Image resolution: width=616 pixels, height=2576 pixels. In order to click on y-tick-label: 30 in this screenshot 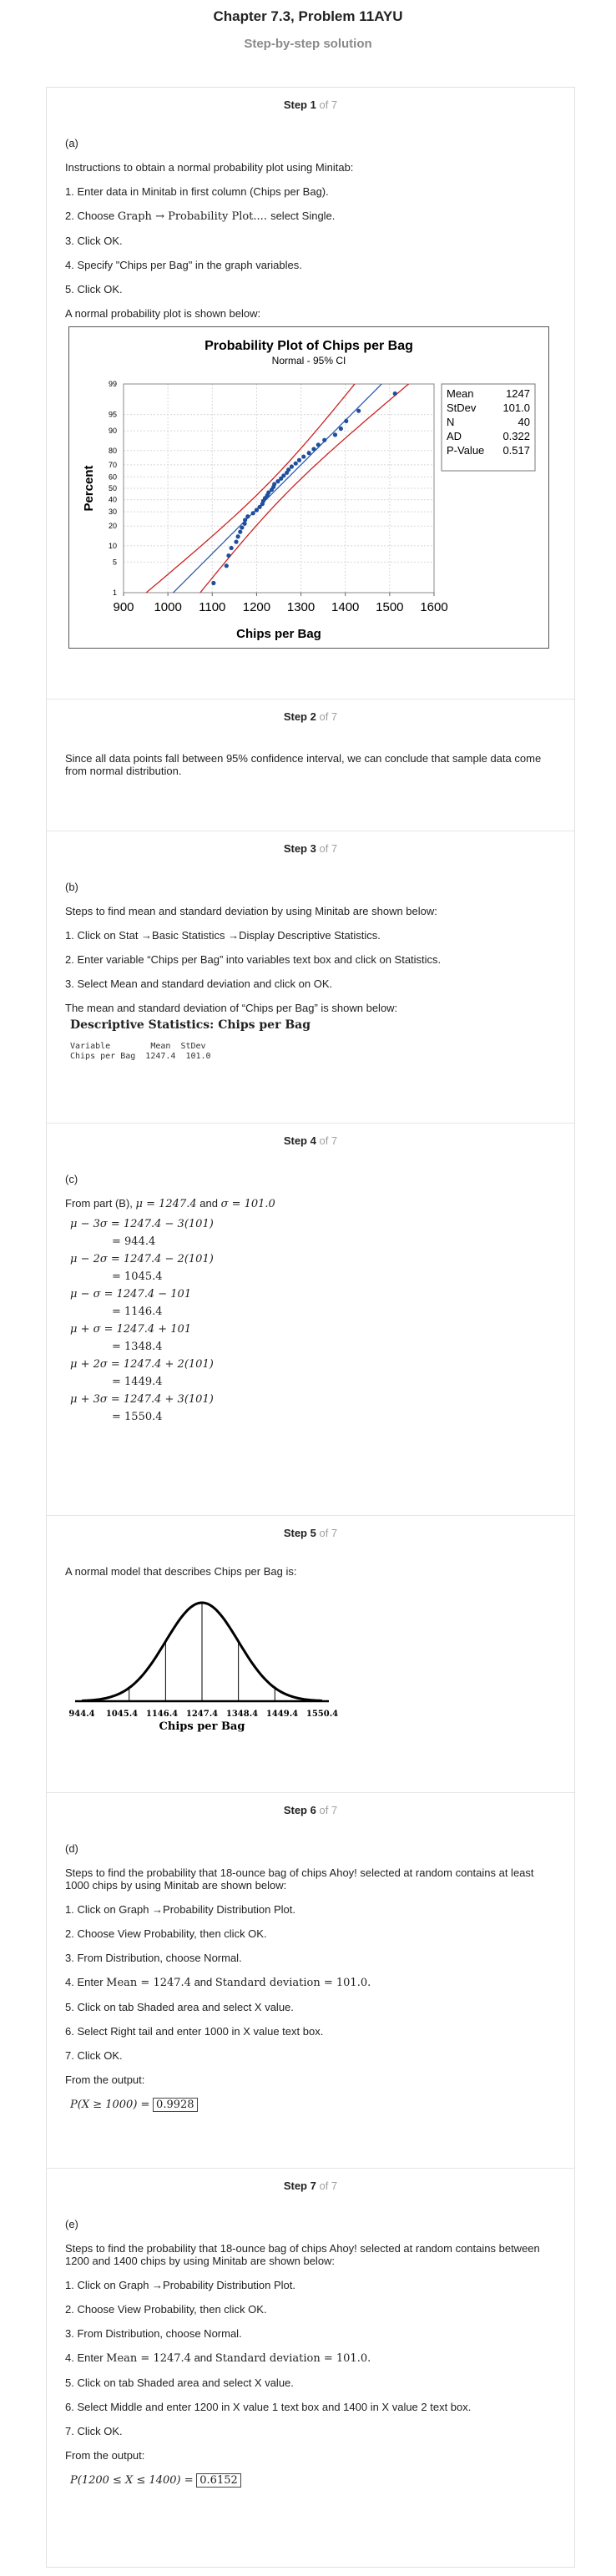, I will do `click(113, 512)`.